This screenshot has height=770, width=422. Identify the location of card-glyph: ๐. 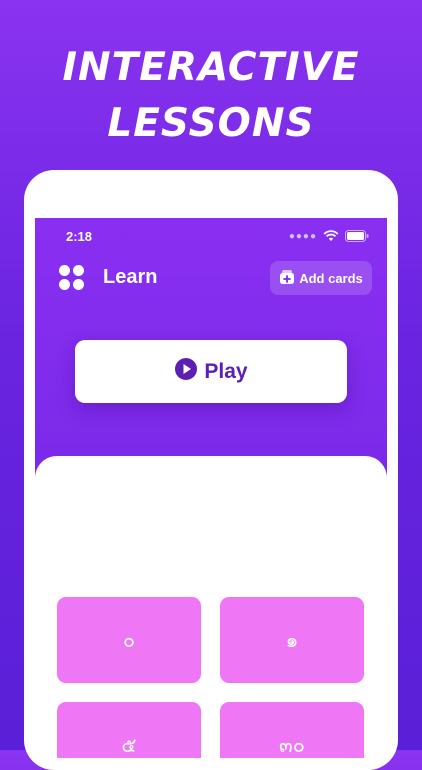
(129, 640).